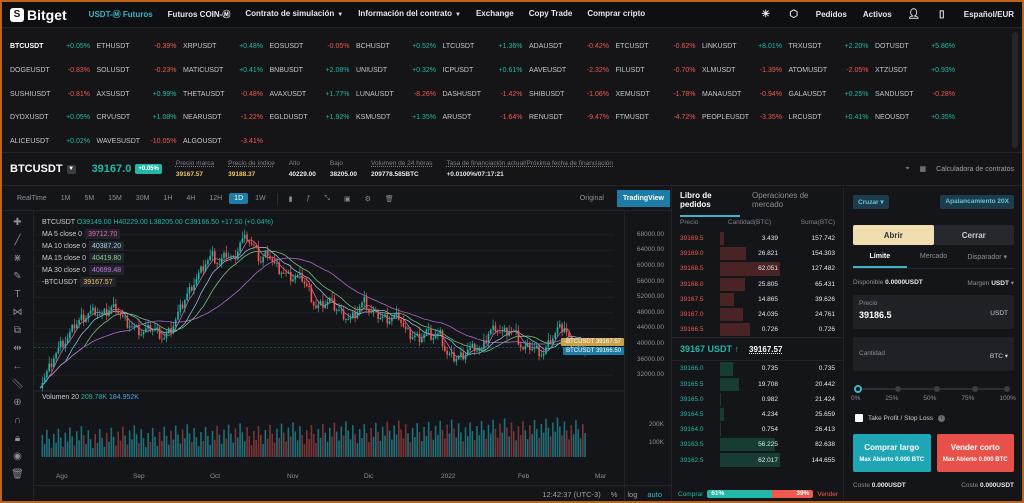 The height and width of the screenshot is (503, 1024). What do you see at coordinates (17, 420) in the screenshot?
I see `magnet-icon: ∩` at bounding box center [17, 420].